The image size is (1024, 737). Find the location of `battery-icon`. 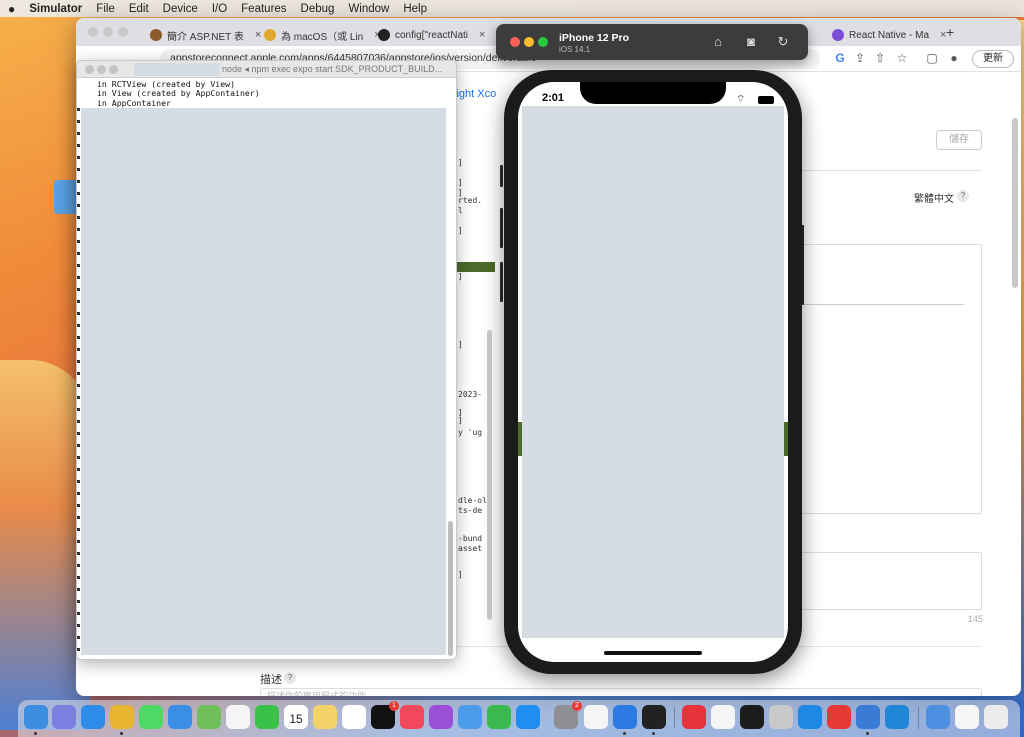

battery-icon is located at coordinates (766, 100).